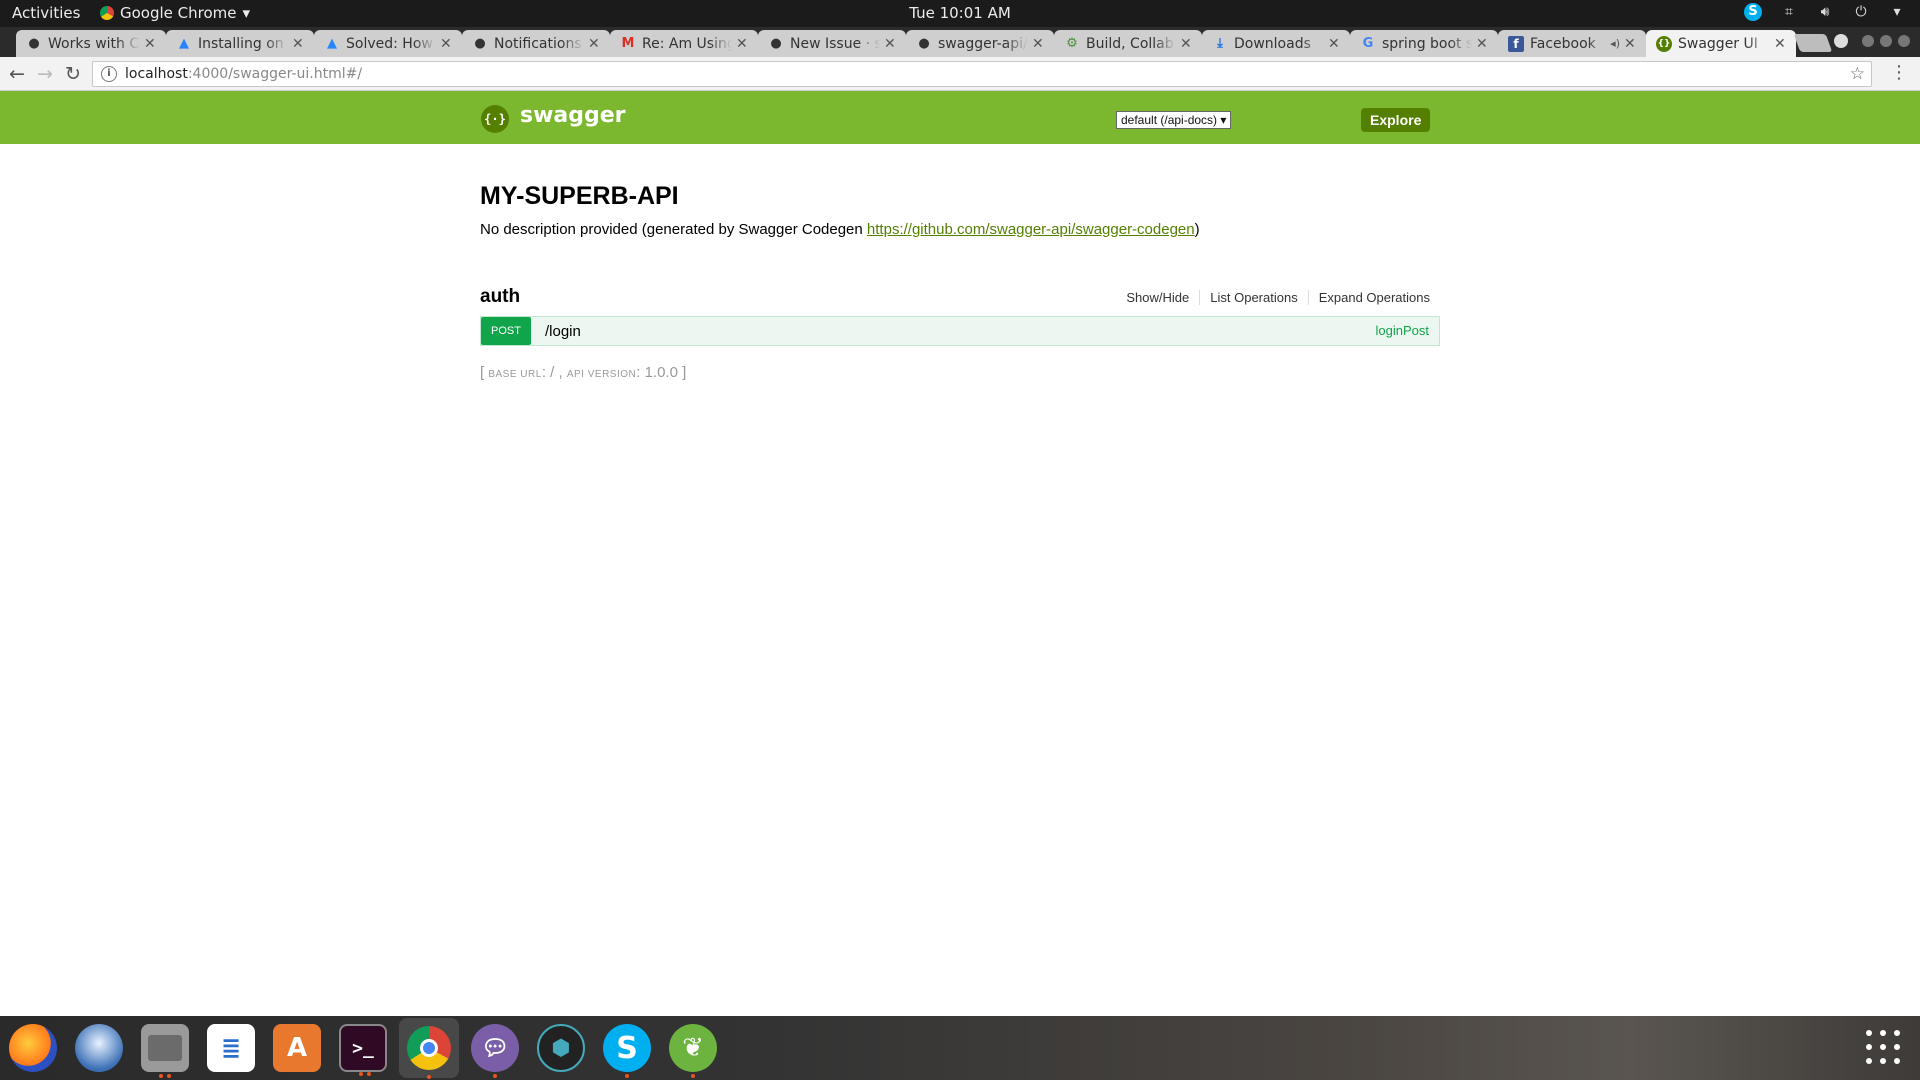  What do you see at coordinates (1841, 41) in the screenshot?
I see `profile-icon` at bounding box center [1841, 41].